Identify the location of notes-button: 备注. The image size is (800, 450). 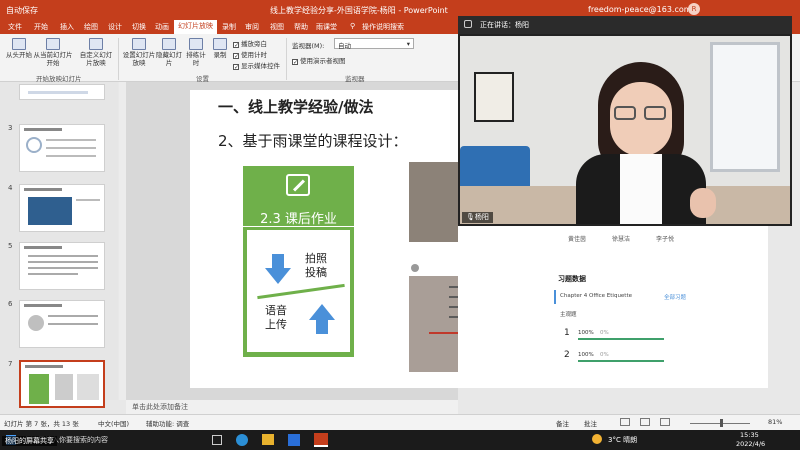
(562, 423).